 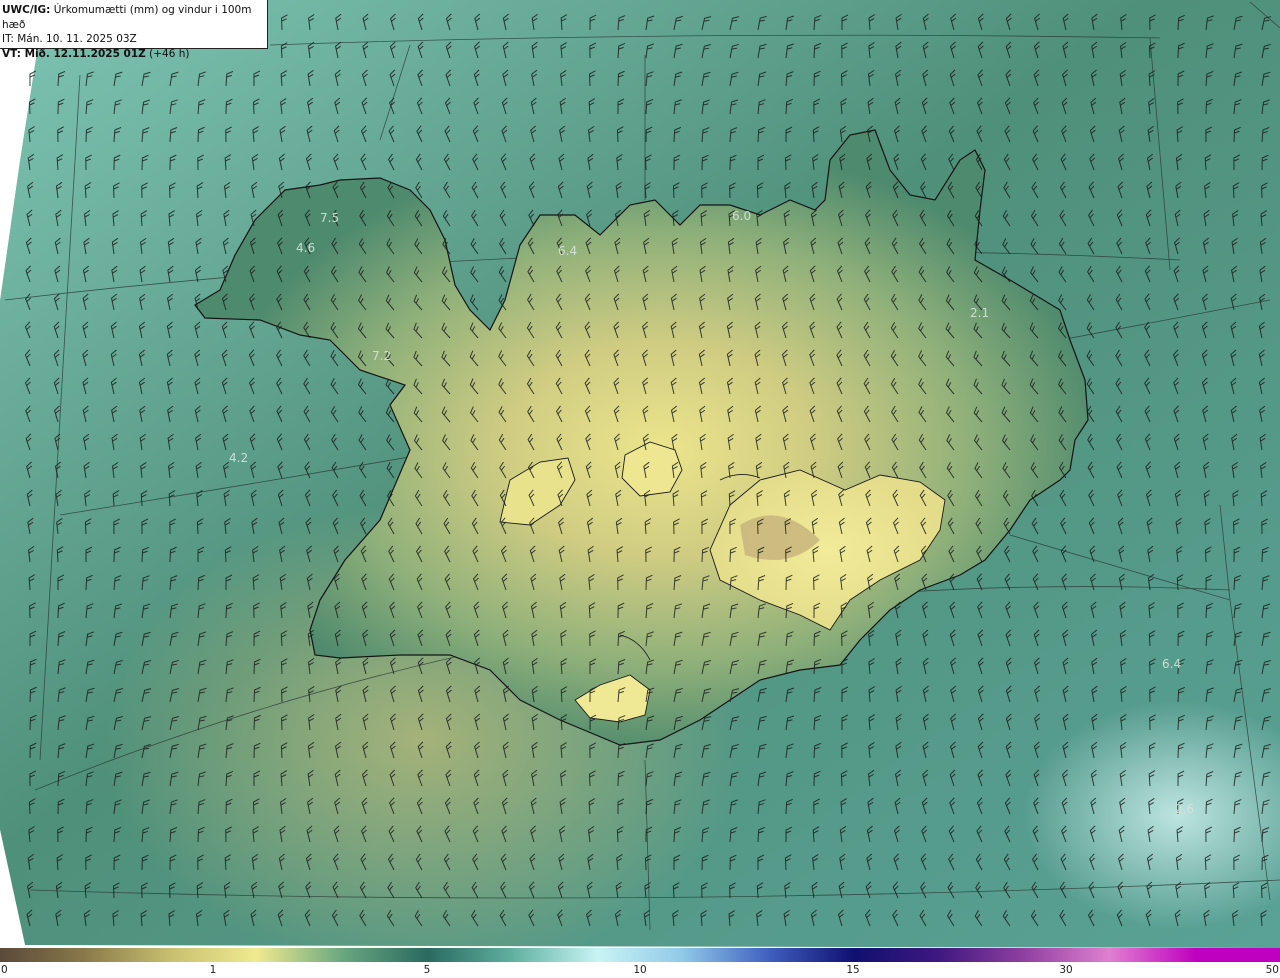 What do you see at coordinates (329, 218) in the screenshot?
I see `map-label: 7.5` at bounding box center [329, 218].